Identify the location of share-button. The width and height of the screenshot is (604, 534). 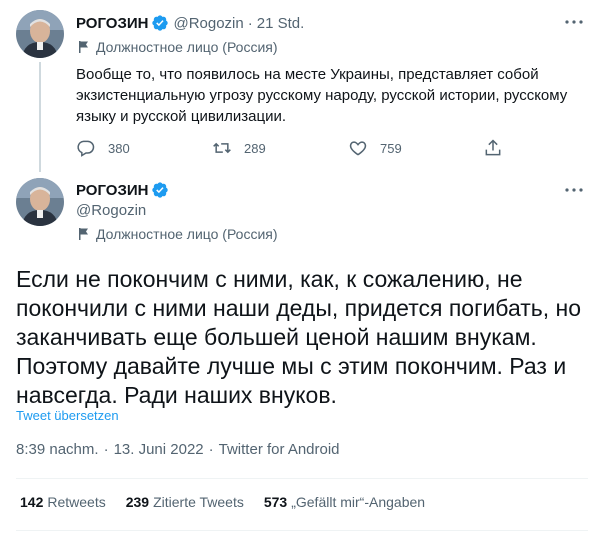
(493, 148).